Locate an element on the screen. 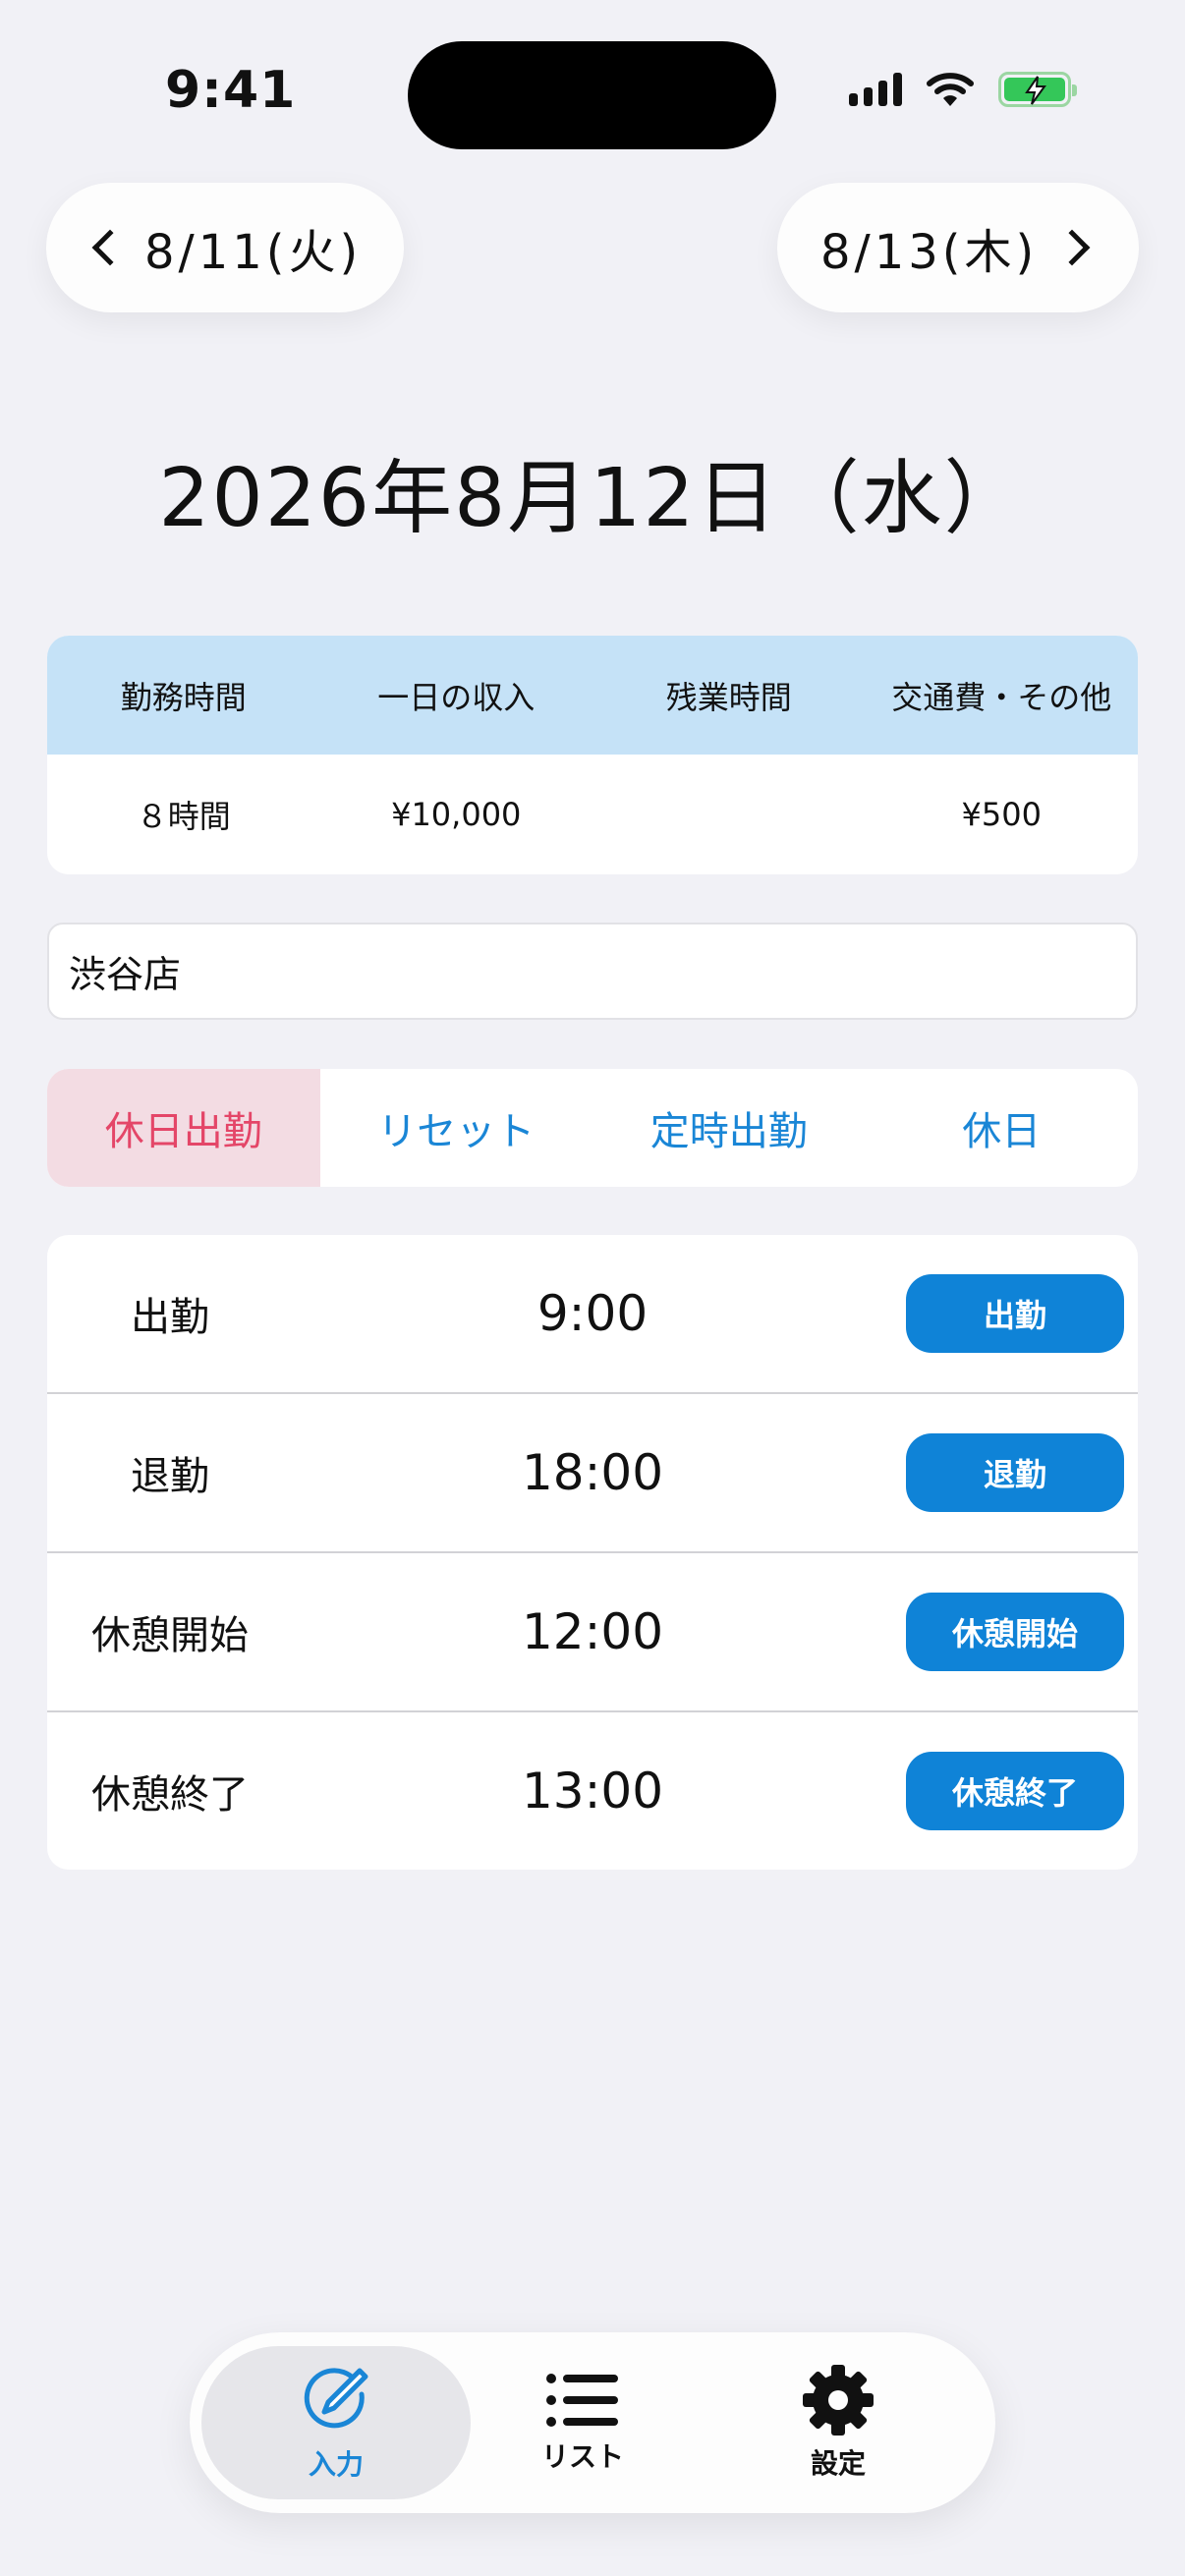 This screenshot has width=1185, height=2576. tab-input-label: 入力 is located at coordinates (336, 2464).